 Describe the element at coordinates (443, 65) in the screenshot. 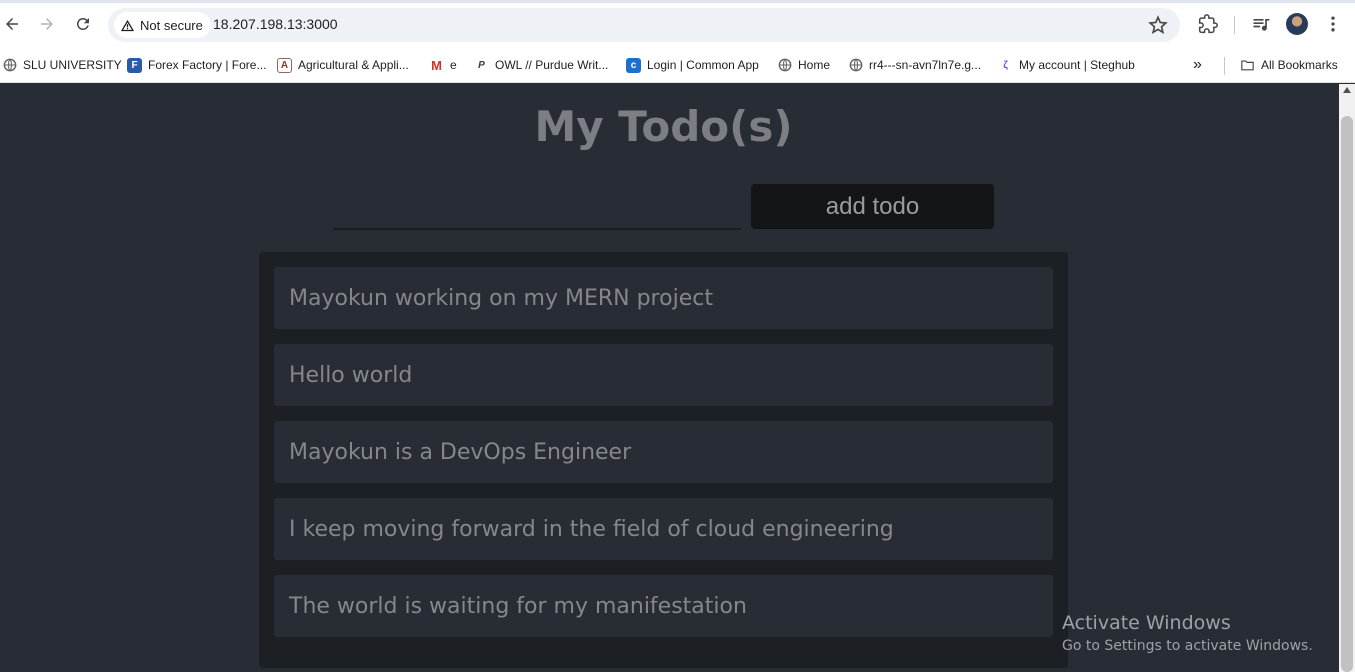

I see `bookmark-item: M e` at that location.